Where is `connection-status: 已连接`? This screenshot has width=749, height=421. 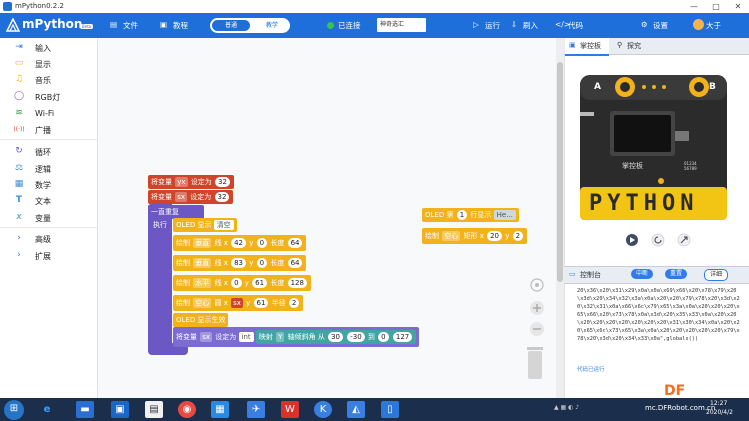 connection-status: 已连接 is located at coordinates (349, 25).